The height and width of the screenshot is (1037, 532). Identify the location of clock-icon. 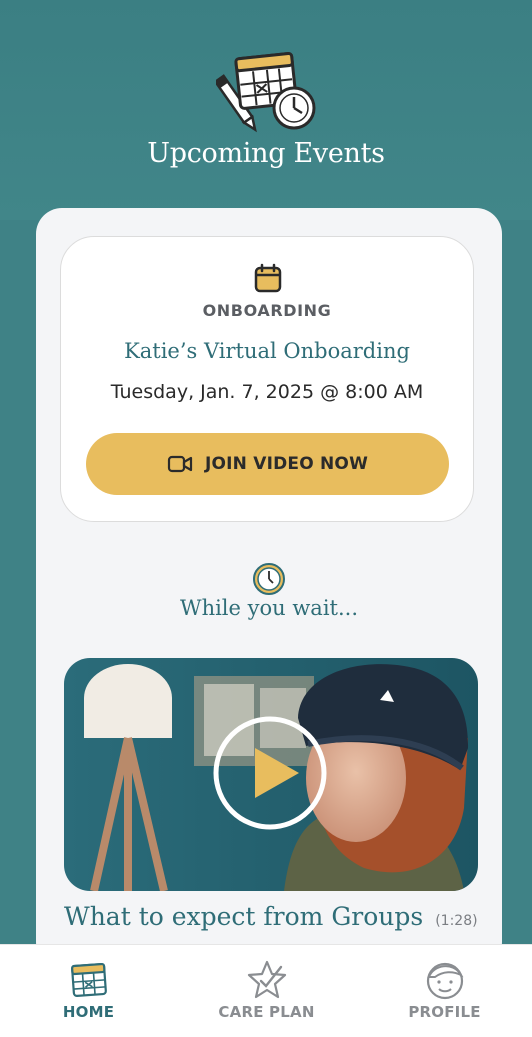
(269, 579).